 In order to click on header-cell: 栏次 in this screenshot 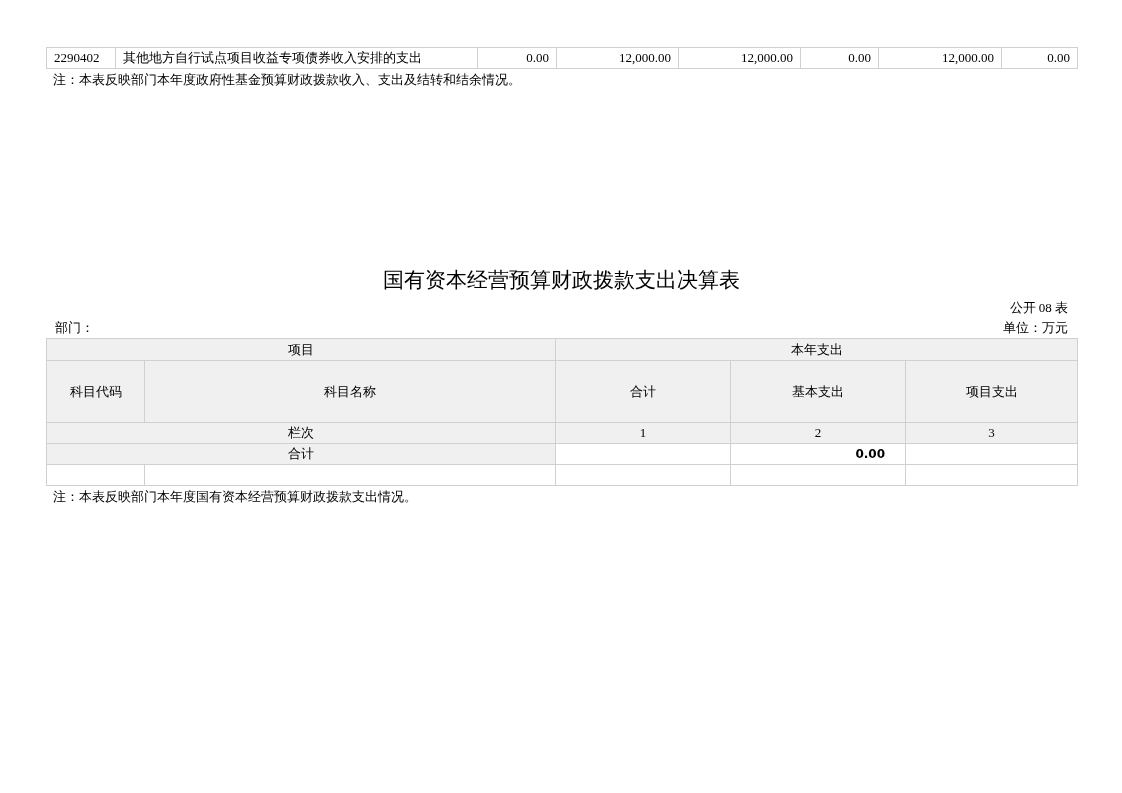, I will do `click(301, 433)`.